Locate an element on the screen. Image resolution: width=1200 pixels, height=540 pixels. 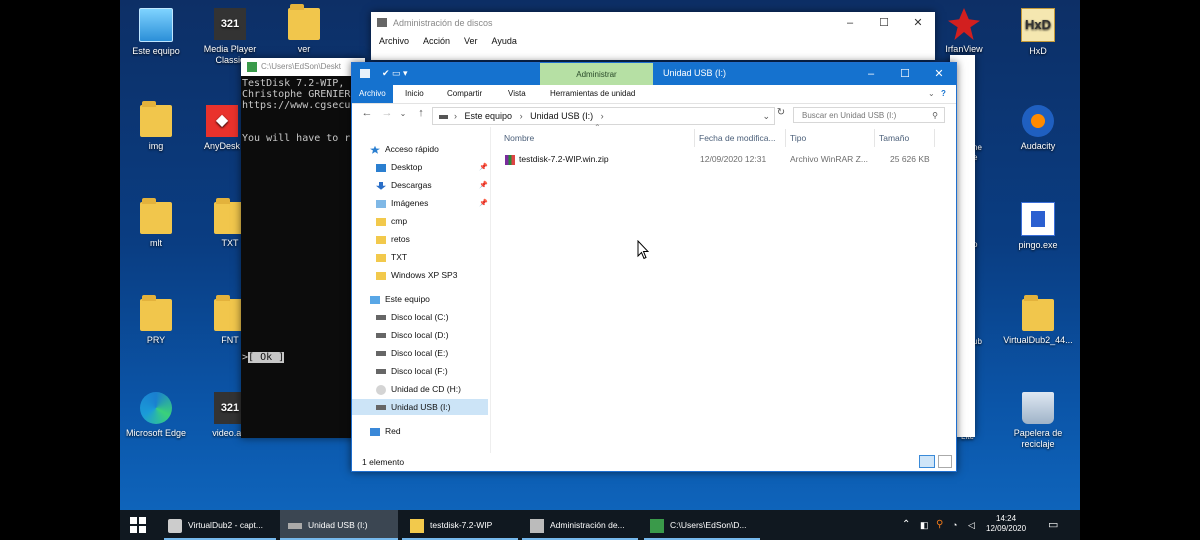
network-icon is located at coordinates (375, 431).